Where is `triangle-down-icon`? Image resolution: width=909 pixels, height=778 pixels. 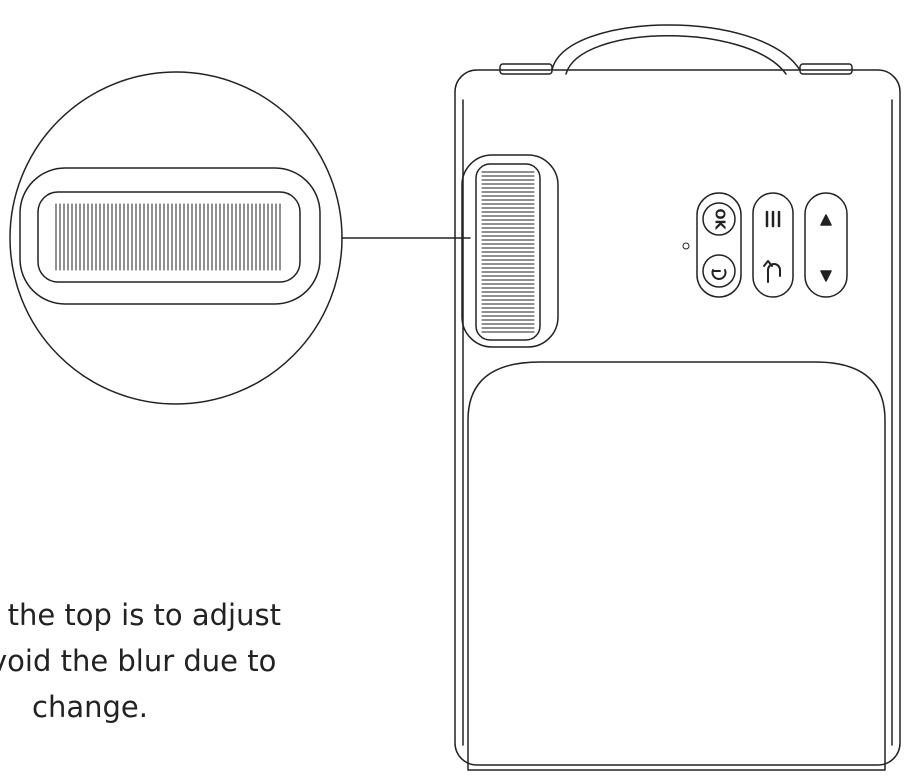
triangle-down-icon is located at coordinates (826, 276).